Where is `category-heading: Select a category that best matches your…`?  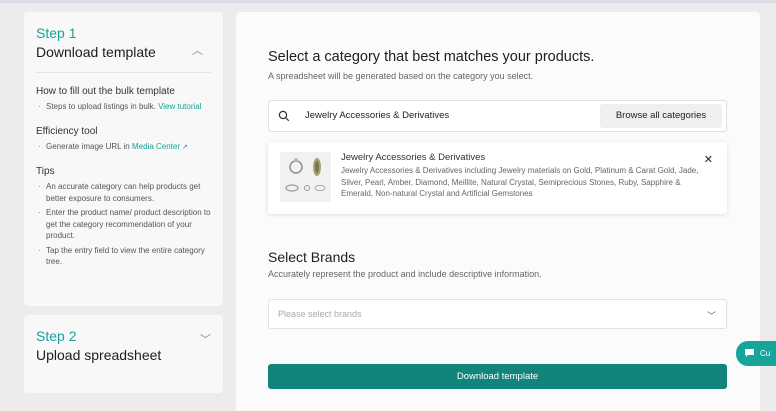
category-heading: Select a category that best matches your… is located at coordinates (431, 57).